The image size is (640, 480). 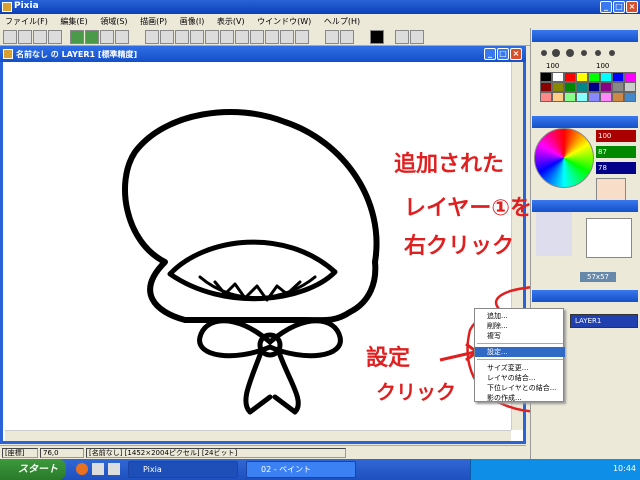 I want to click on brush-panel-title, so click(x=585, y=206).